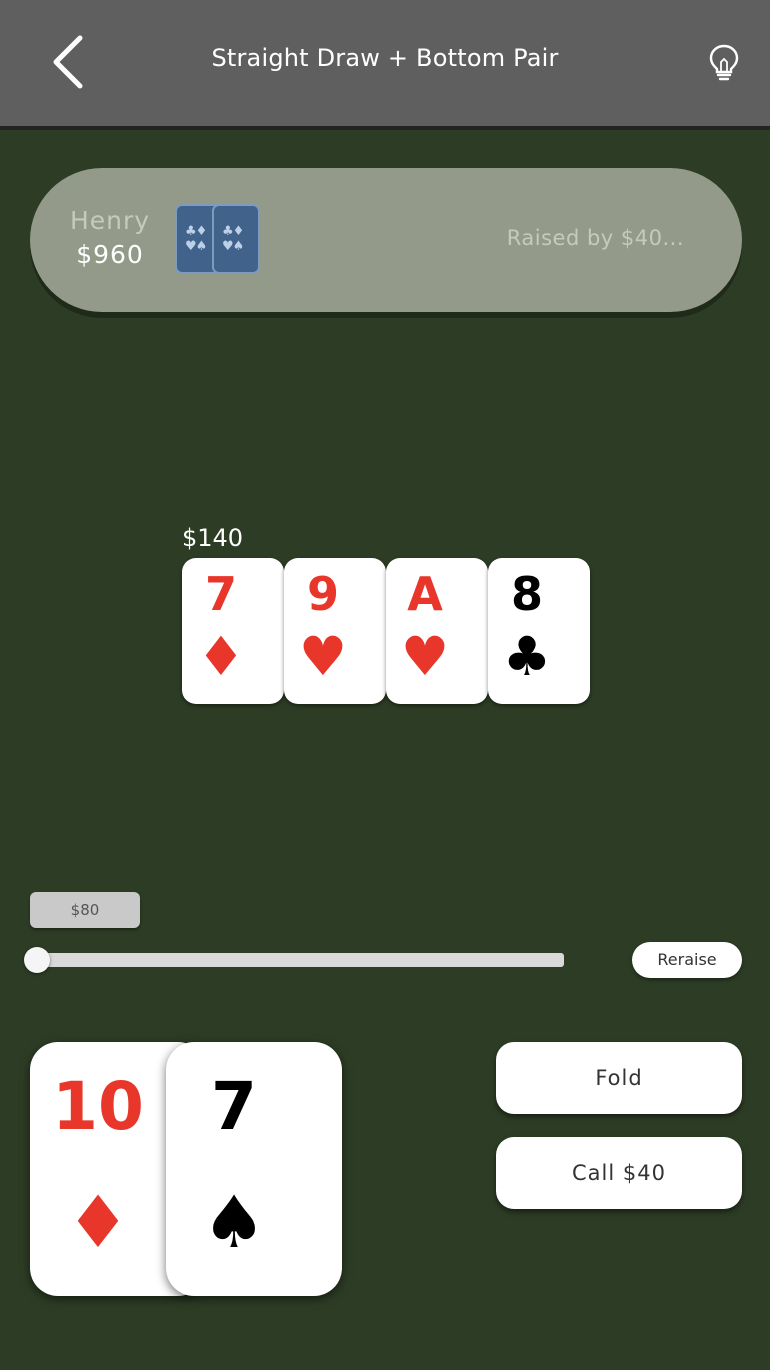  What do you see at coordinates (37, 960) in the screenshot?
I see `bet-slider-thumb` at bounding box center [37, 960].